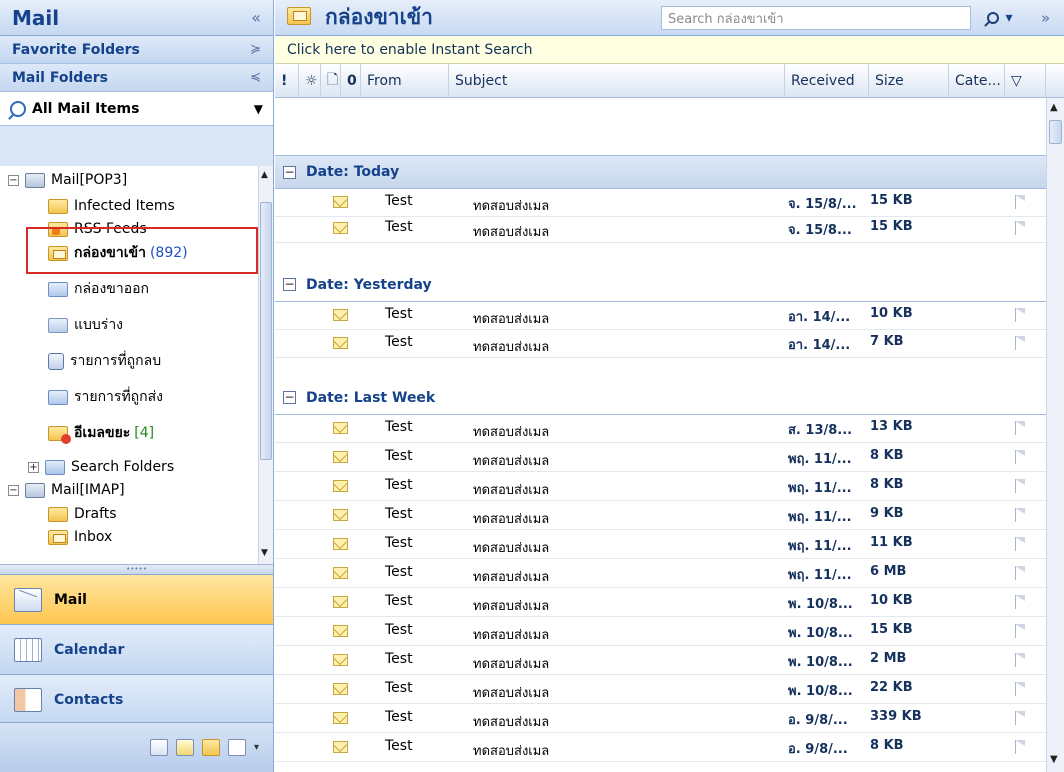 The height and width of the screenshot is (772, 1064). What do you see at coordinates (660, 172) in the screenshot?
I see `group-header: − Date: Today` at bounding box center [660, 172].